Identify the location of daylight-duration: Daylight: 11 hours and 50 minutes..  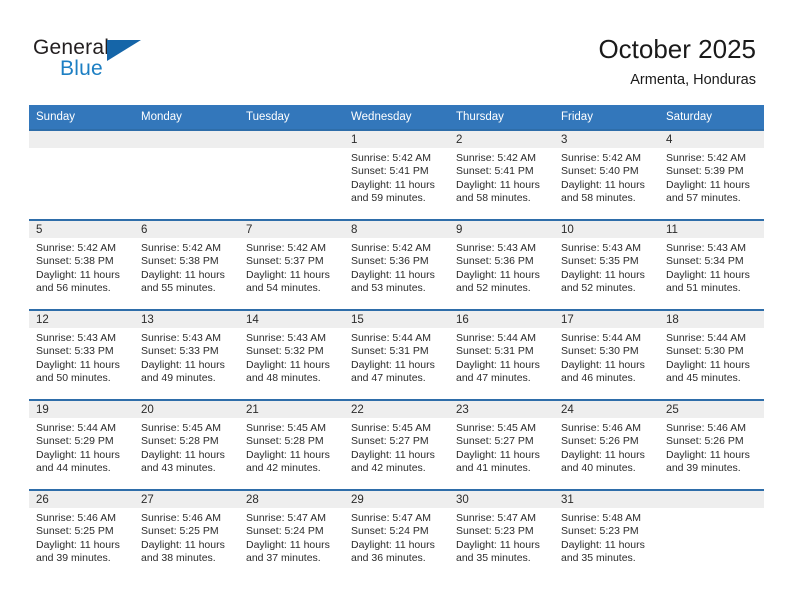
(78, 371).